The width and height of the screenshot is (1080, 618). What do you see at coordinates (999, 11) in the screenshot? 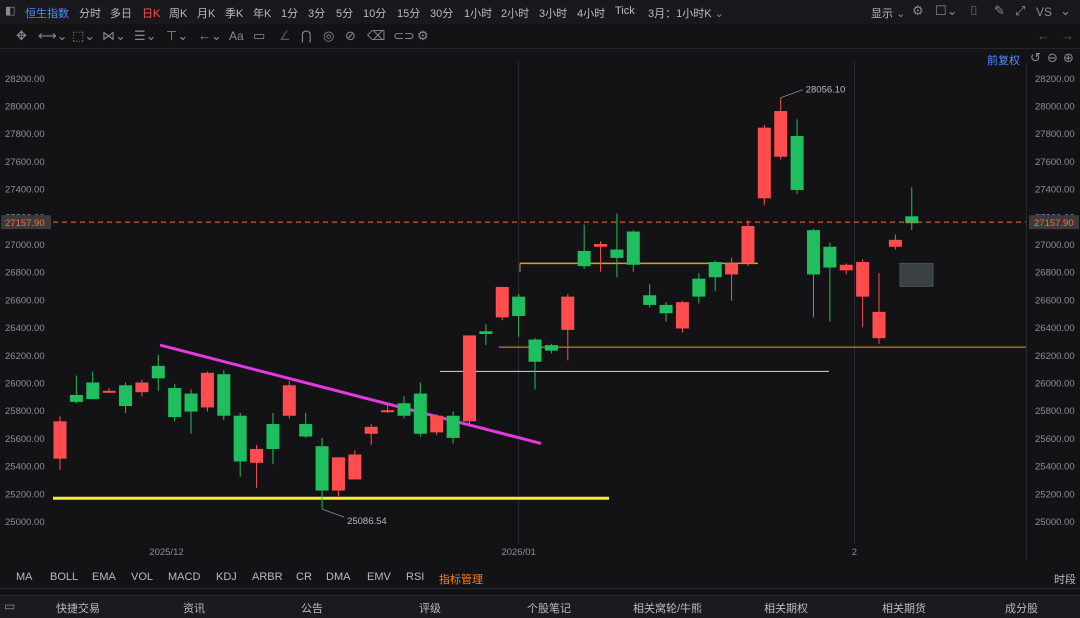
I see `pencil-icon: ✎` at bounding box center [999, 11].